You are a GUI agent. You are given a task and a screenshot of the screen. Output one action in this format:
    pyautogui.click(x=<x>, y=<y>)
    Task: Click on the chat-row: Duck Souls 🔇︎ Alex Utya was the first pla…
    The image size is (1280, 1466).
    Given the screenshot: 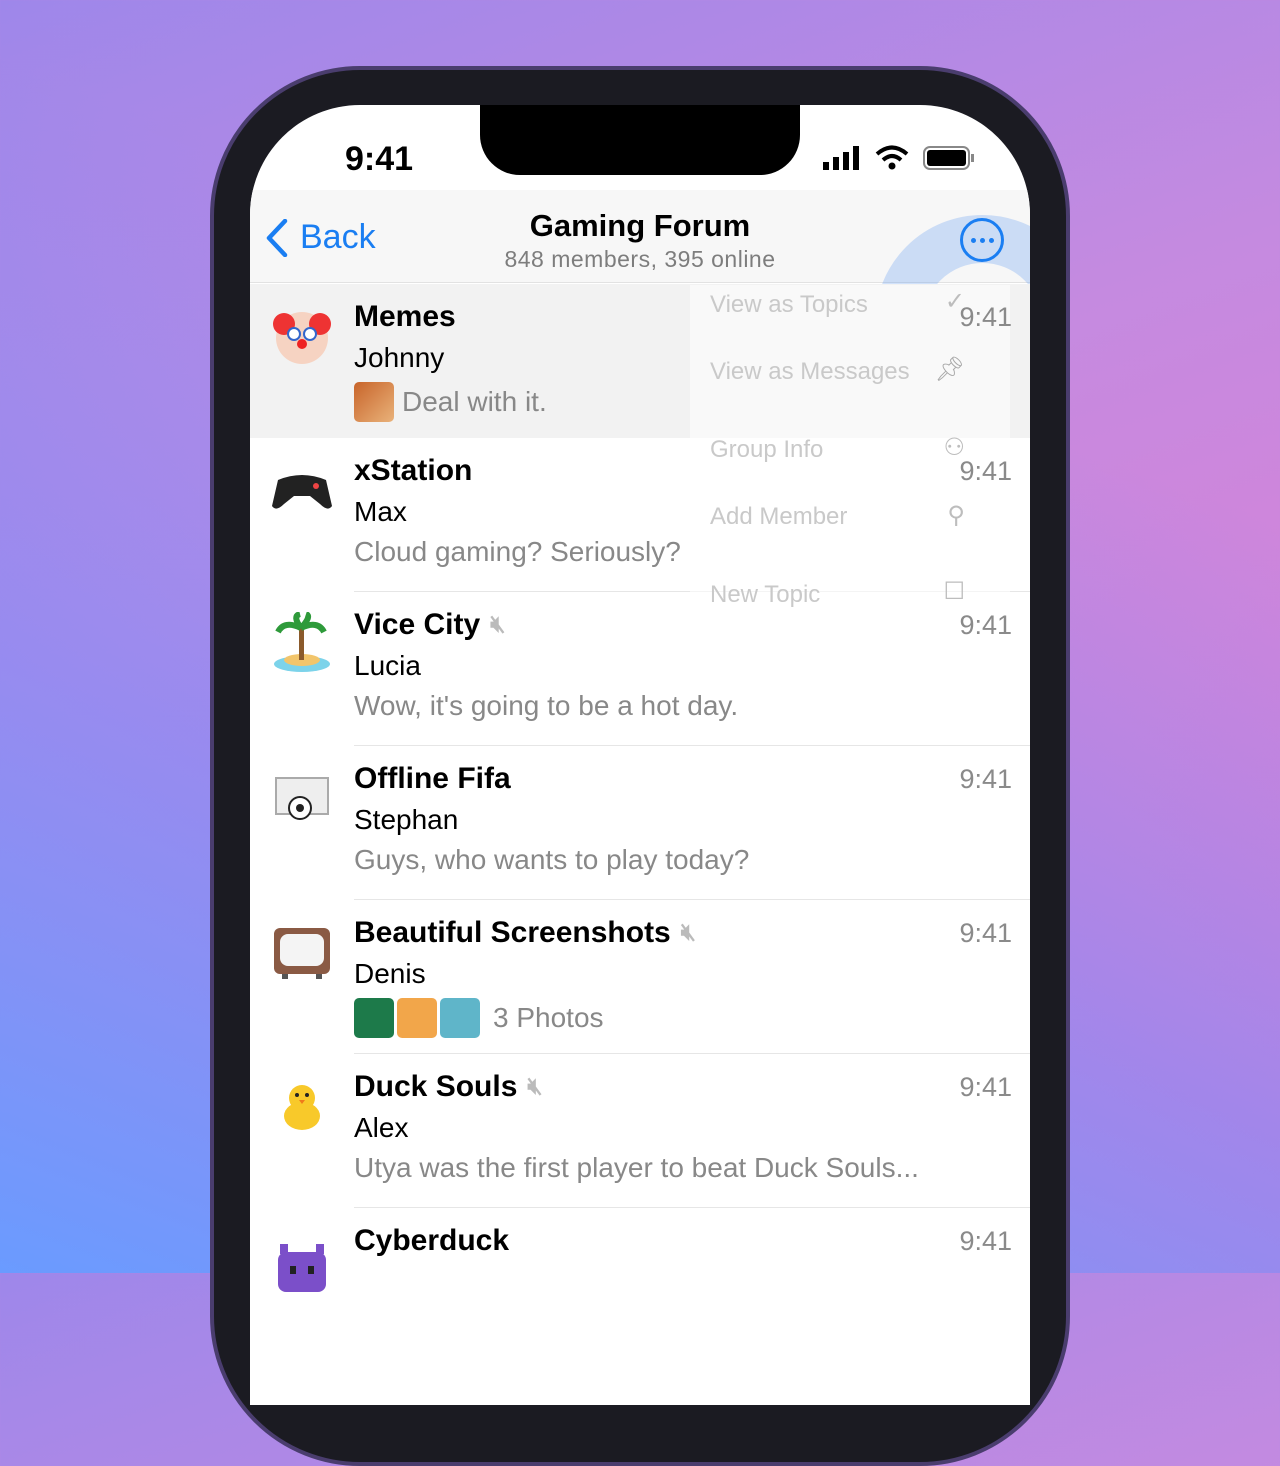 What is the action you would take?
    pyautogui.click(x=640, y=1131)
    